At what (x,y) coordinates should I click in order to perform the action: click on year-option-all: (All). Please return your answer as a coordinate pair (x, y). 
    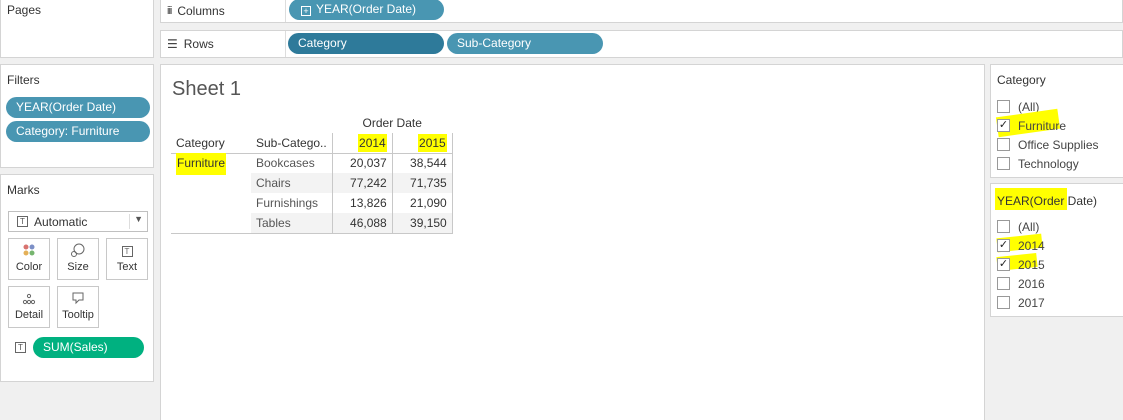
    Looking at the image, I should click on (1018, 226).